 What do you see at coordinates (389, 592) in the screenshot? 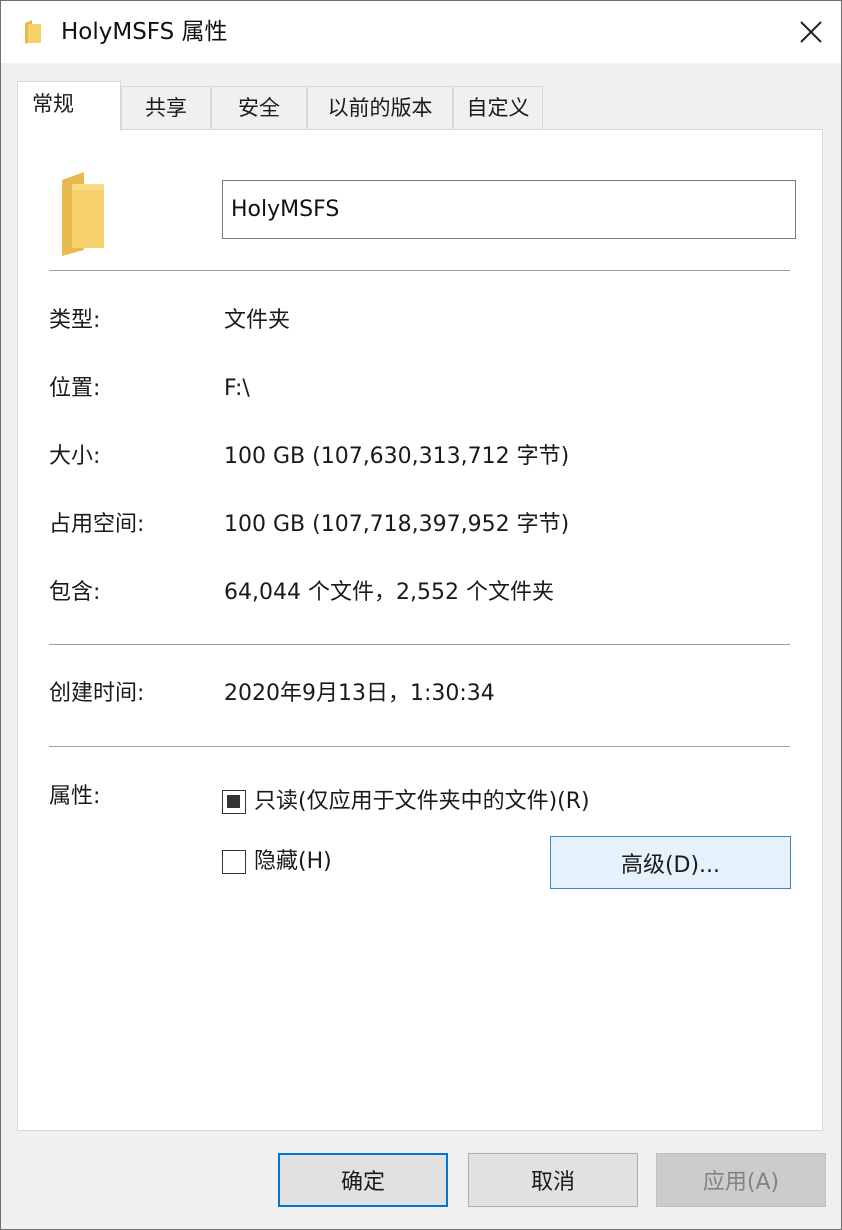
I see `contains-value: 64,044 个文件，2,552 个文件夹` at bounding box center [389, 592].